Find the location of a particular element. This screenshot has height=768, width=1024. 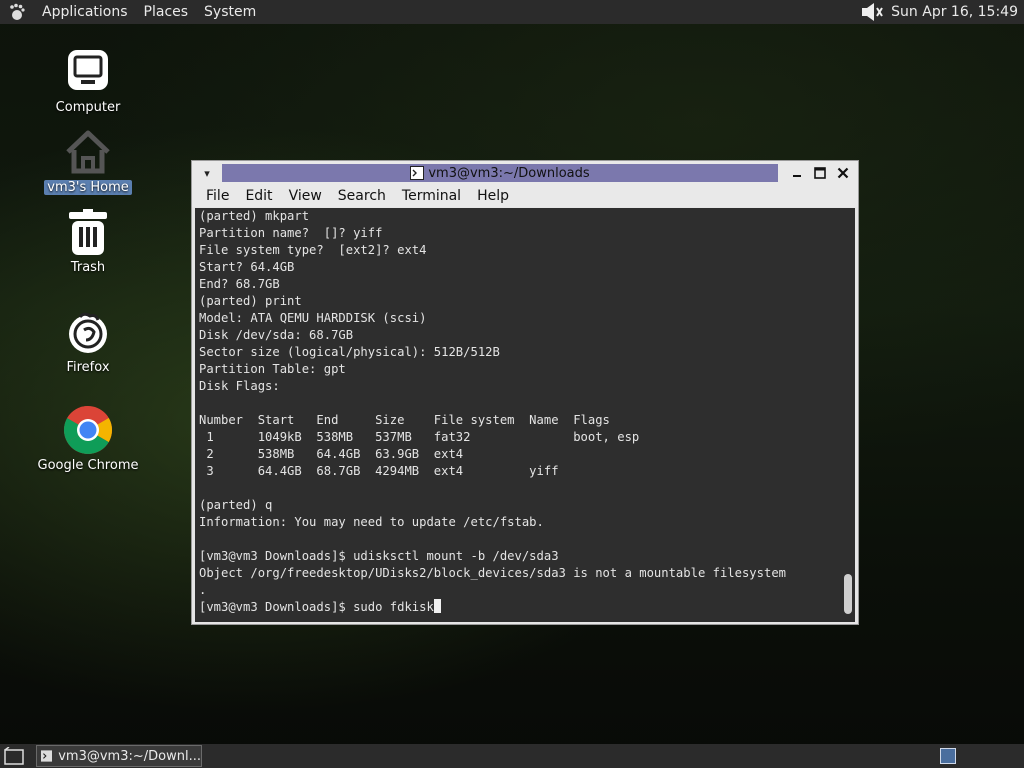

minimize-button is located at coordinates (797, 173).